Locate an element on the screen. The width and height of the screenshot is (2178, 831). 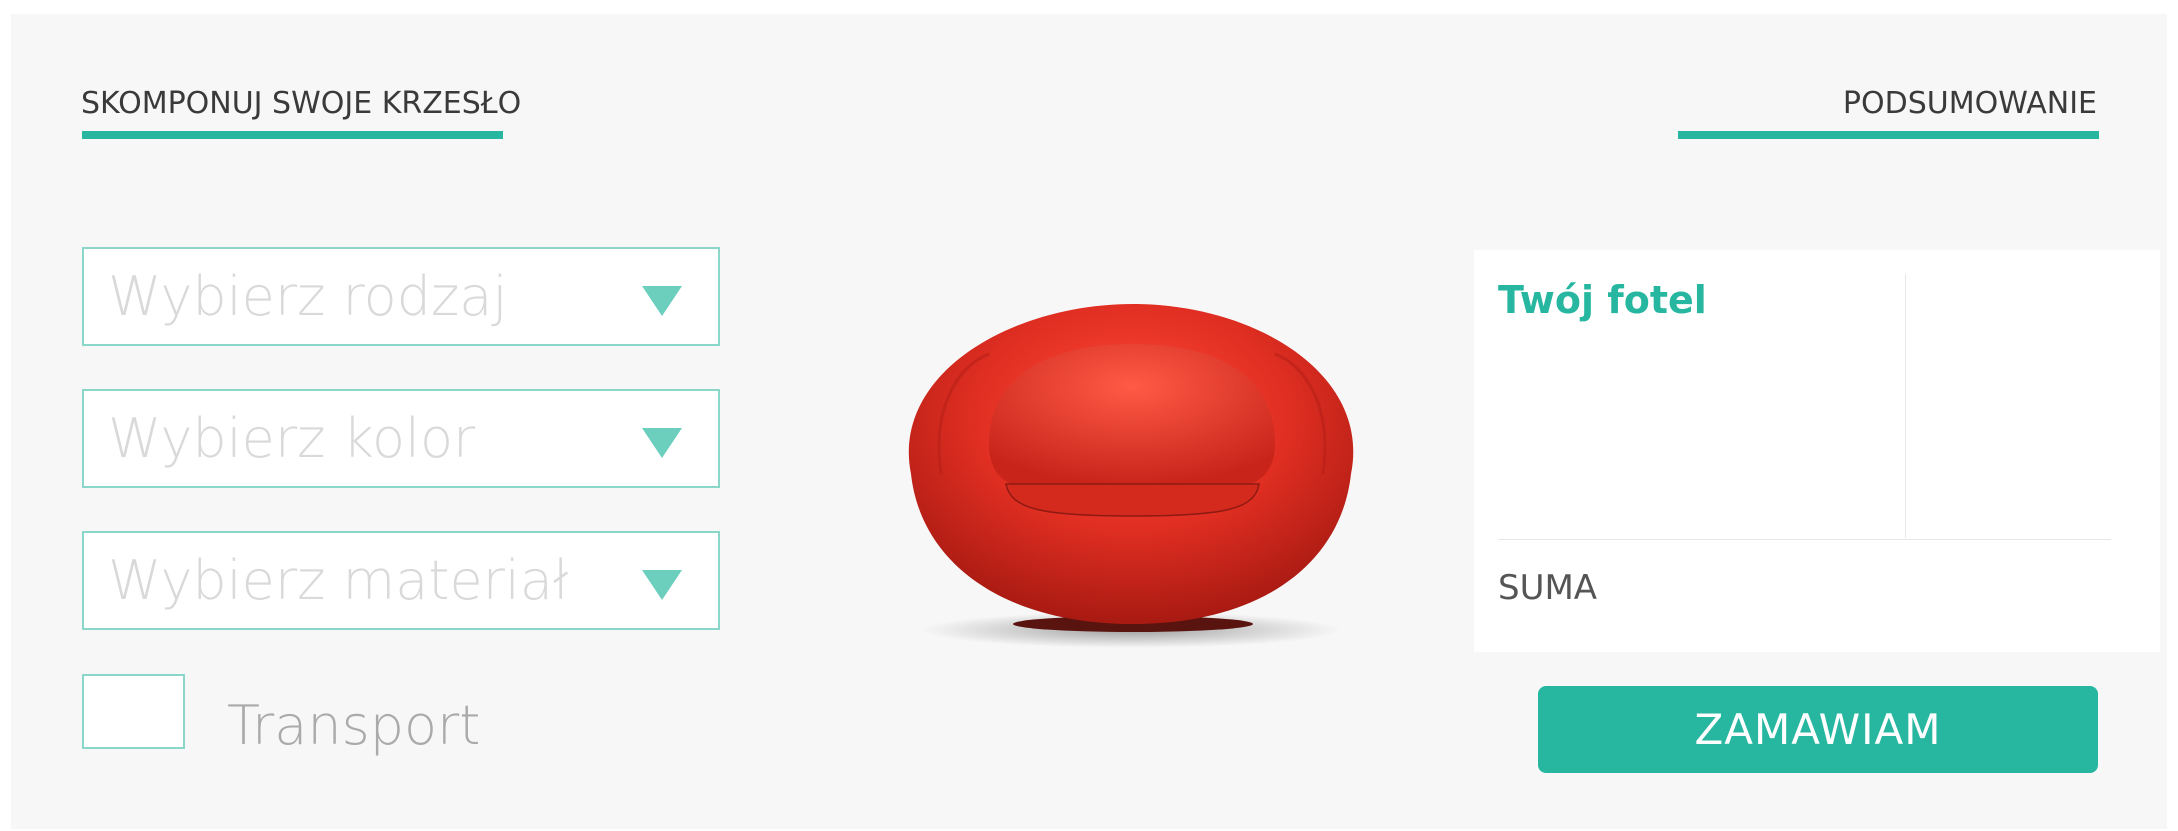
type-select-placeholder: Wybierz rodzaj is located at coordinates (308, 296).